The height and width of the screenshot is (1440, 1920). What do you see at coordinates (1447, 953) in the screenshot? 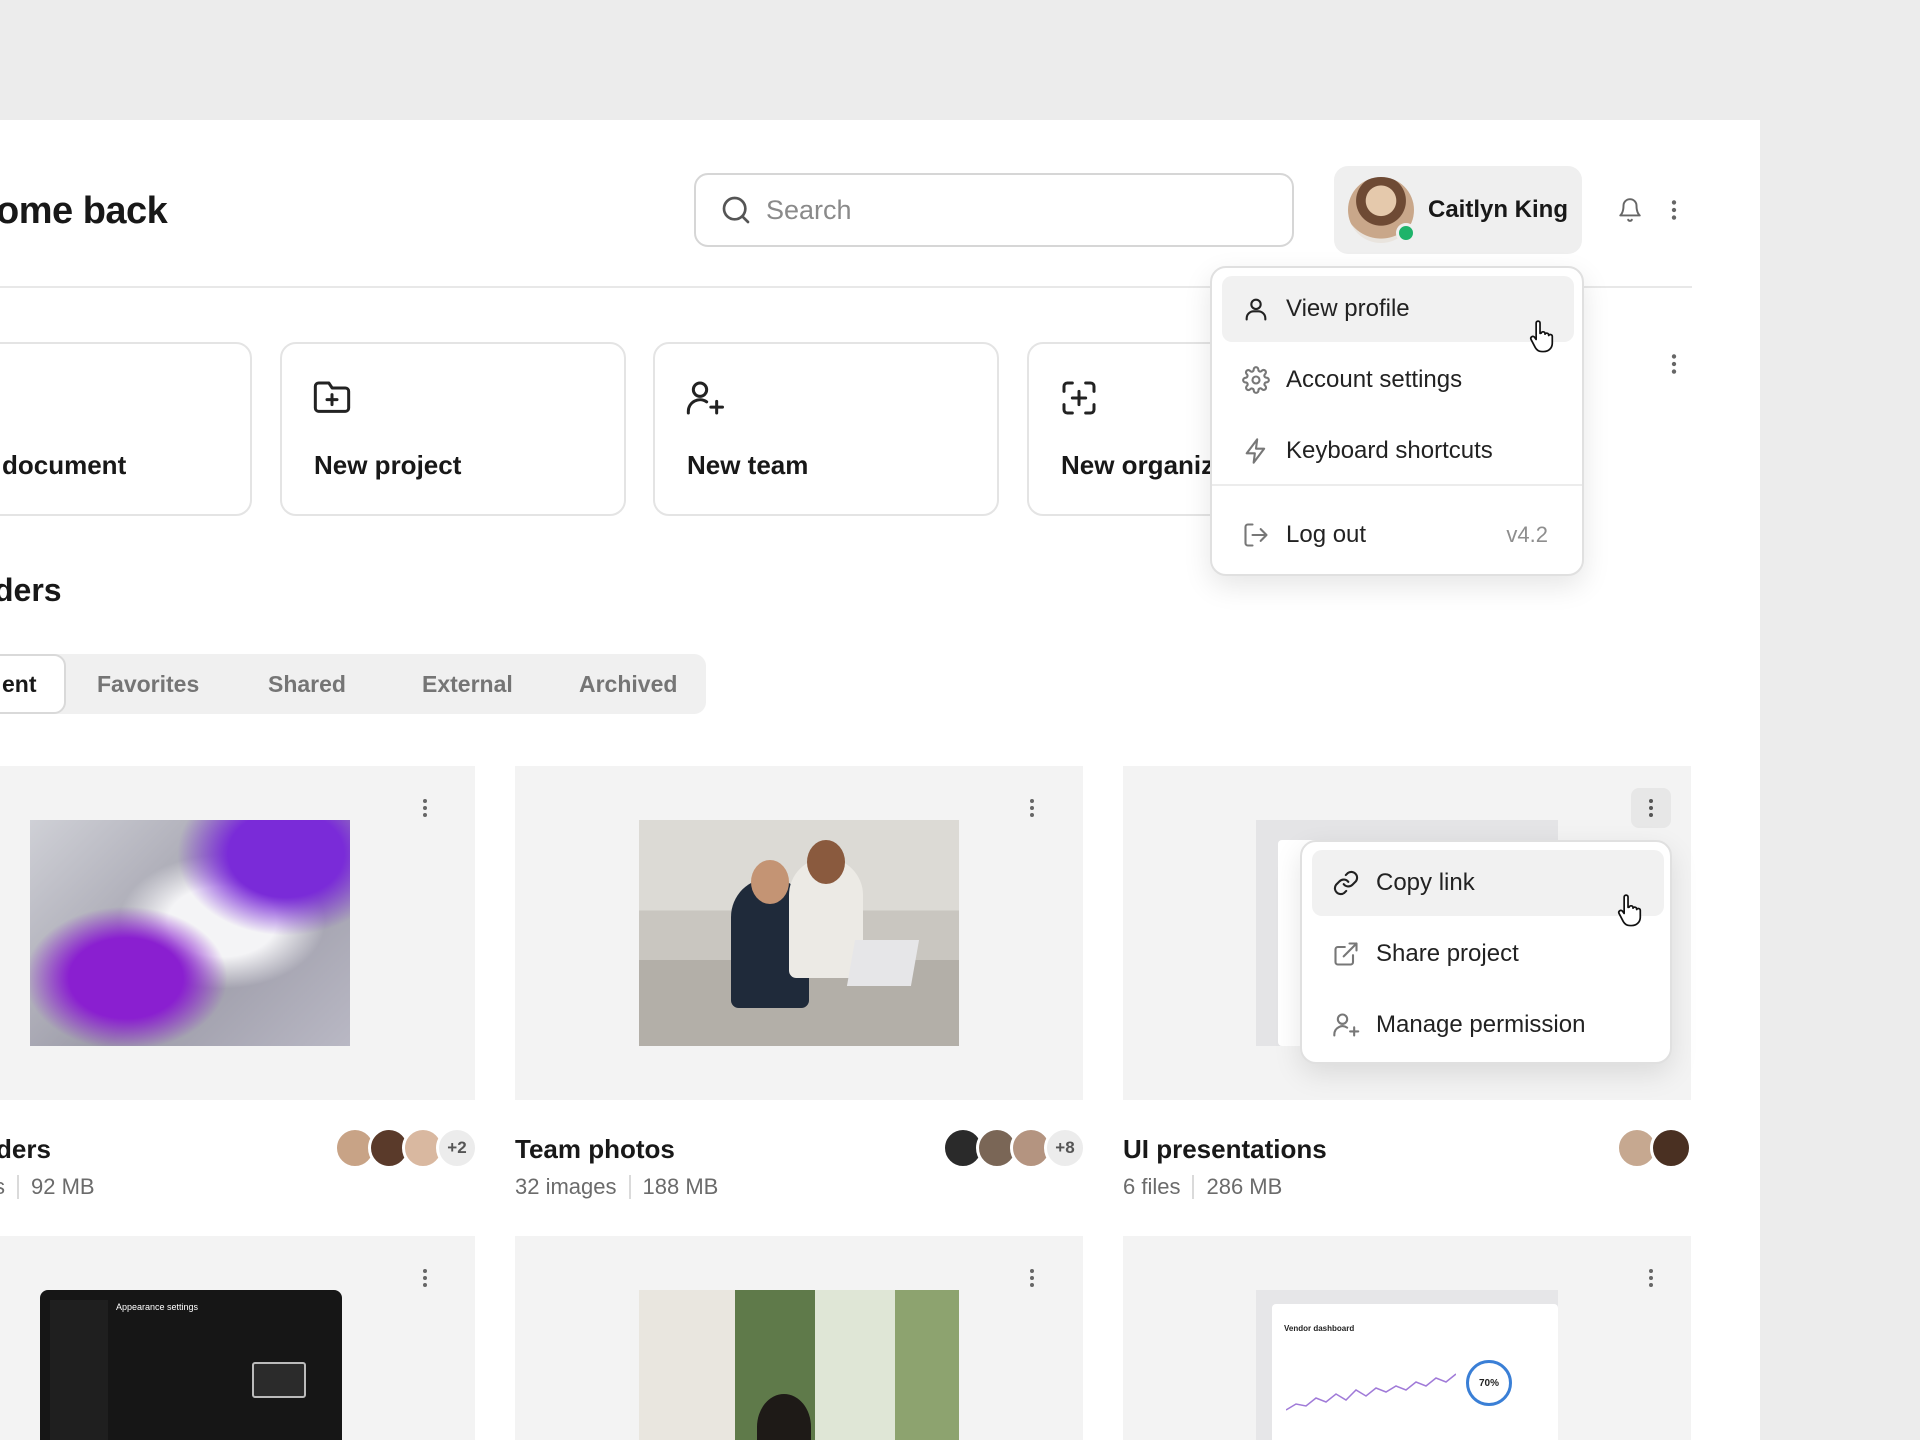
I see `menu-item-label: Share project` at bounding box center [1447, 953].